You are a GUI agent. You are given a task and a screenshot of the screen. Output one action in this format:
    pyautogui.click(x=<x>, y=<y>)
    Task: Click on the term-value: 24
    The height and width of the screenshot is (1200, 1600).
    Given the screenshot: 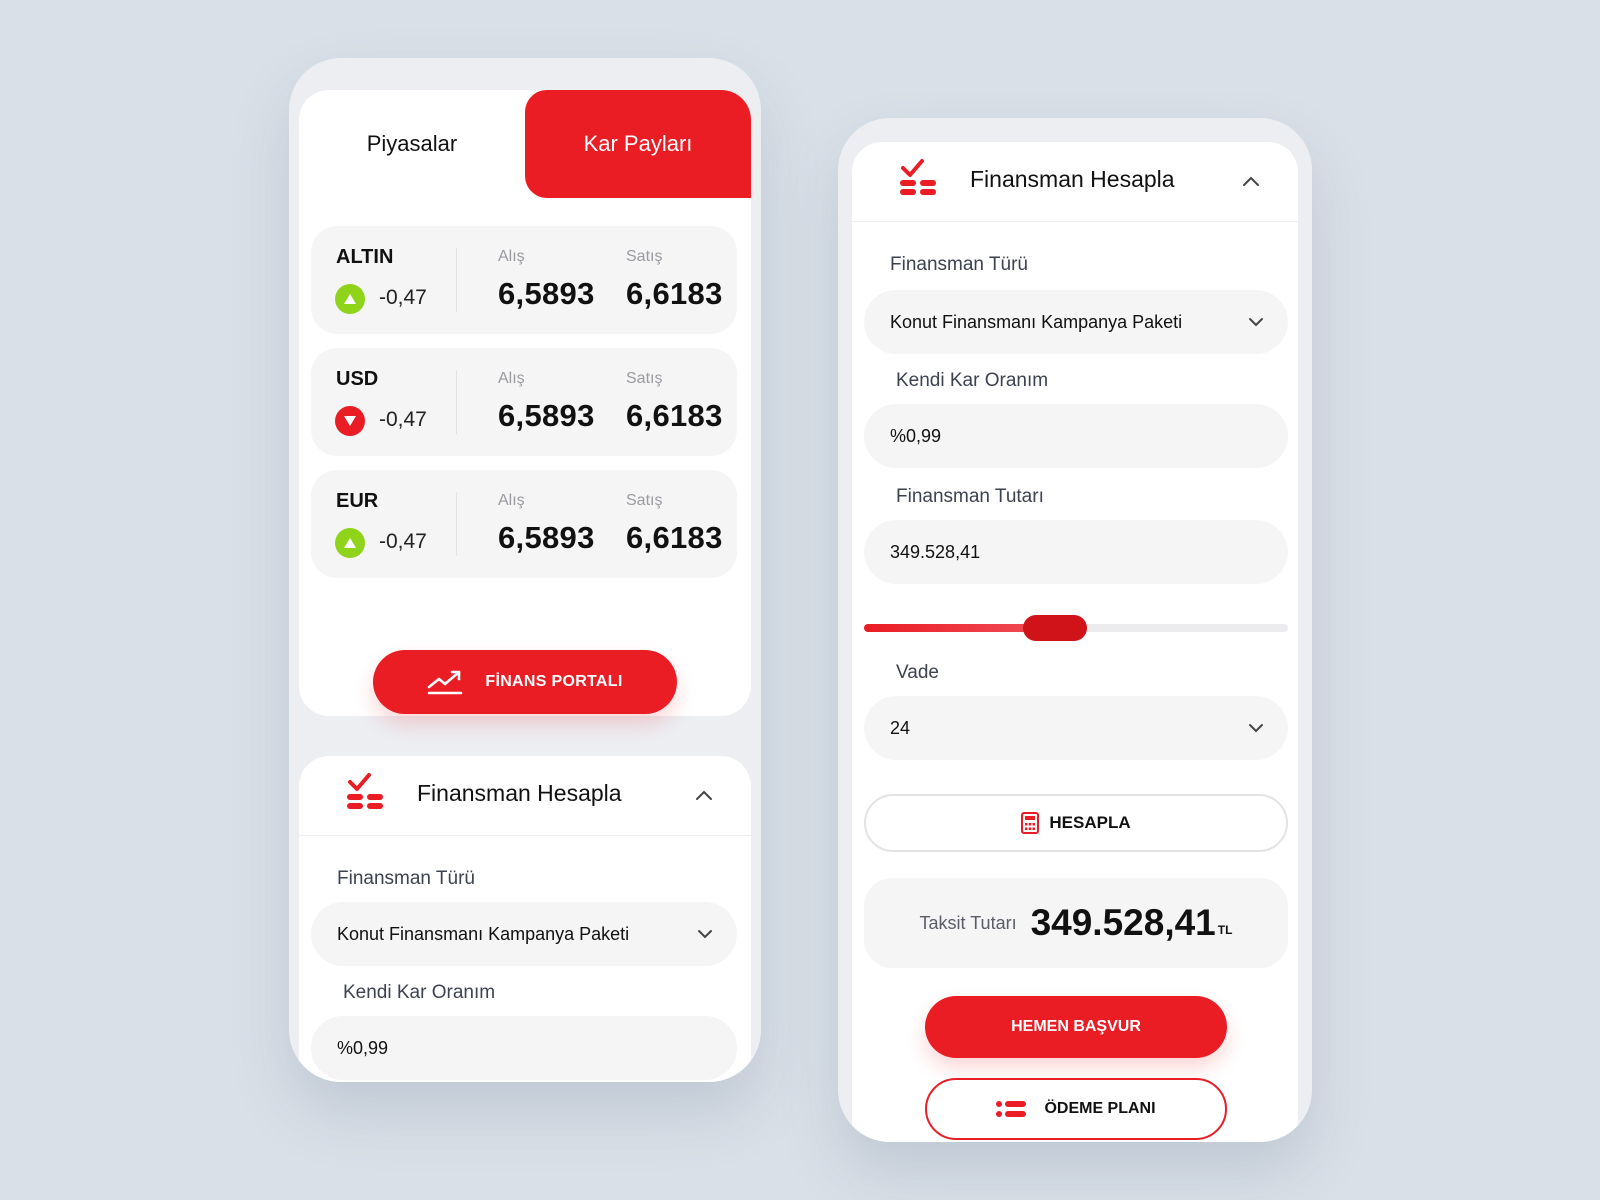 What is the action you would take?
    pyautogui.click(x=900, y=727)
    